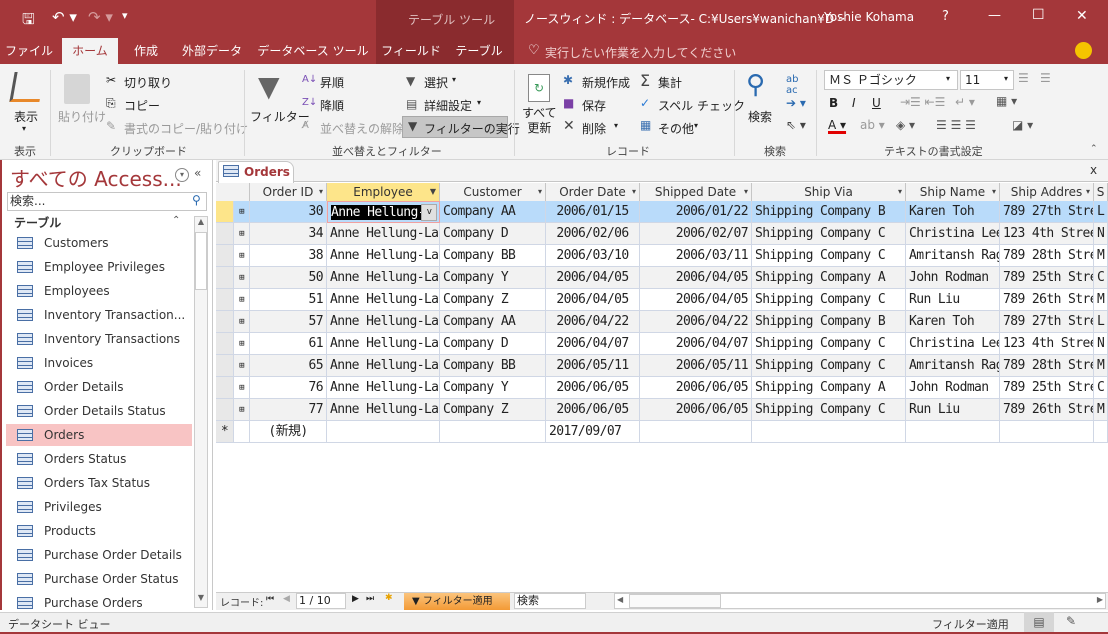  What do you see at coordinates (99, 387) in the screenshot?
I see `nav-item-order-details: Order Details` at bounding box center [99, 387].